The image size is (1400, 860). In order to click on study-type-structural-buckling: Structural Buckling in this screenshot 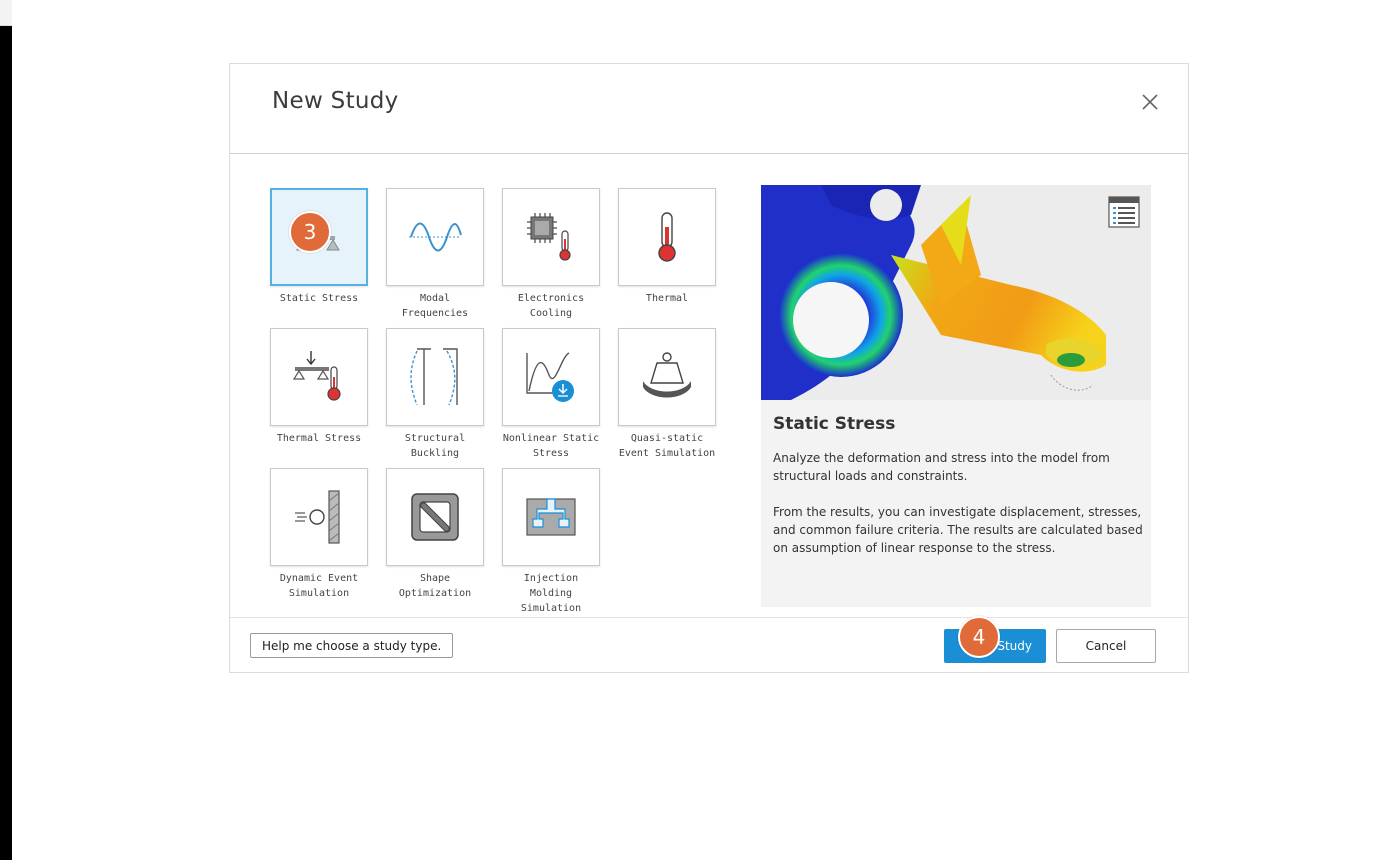, I will do `click(435, 394)`.